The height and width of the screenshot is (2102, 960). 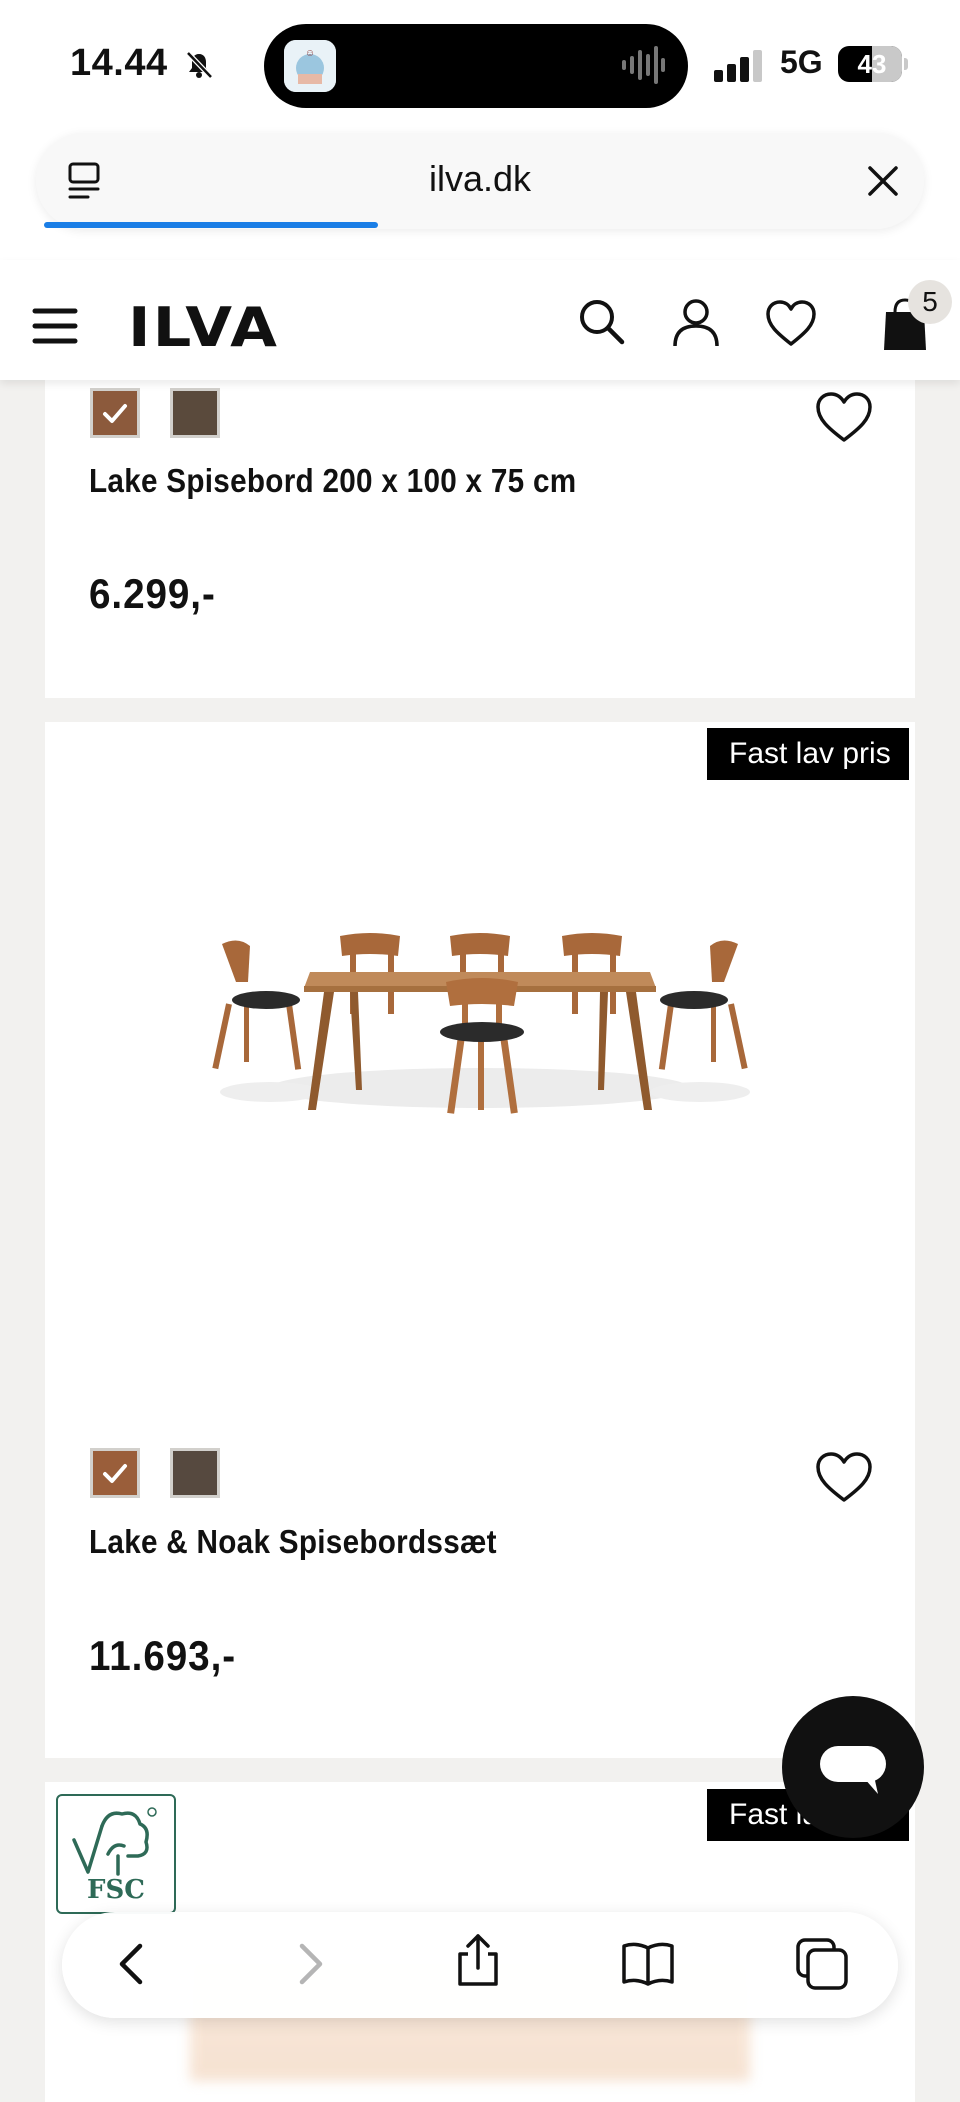 I want to click on chat-button, so click(x=853, y=1767).